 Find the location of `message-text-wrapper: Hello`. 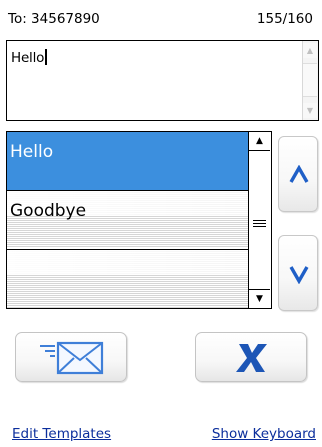

message-text-wrapper: Hello is located at coordinates (29, 57).